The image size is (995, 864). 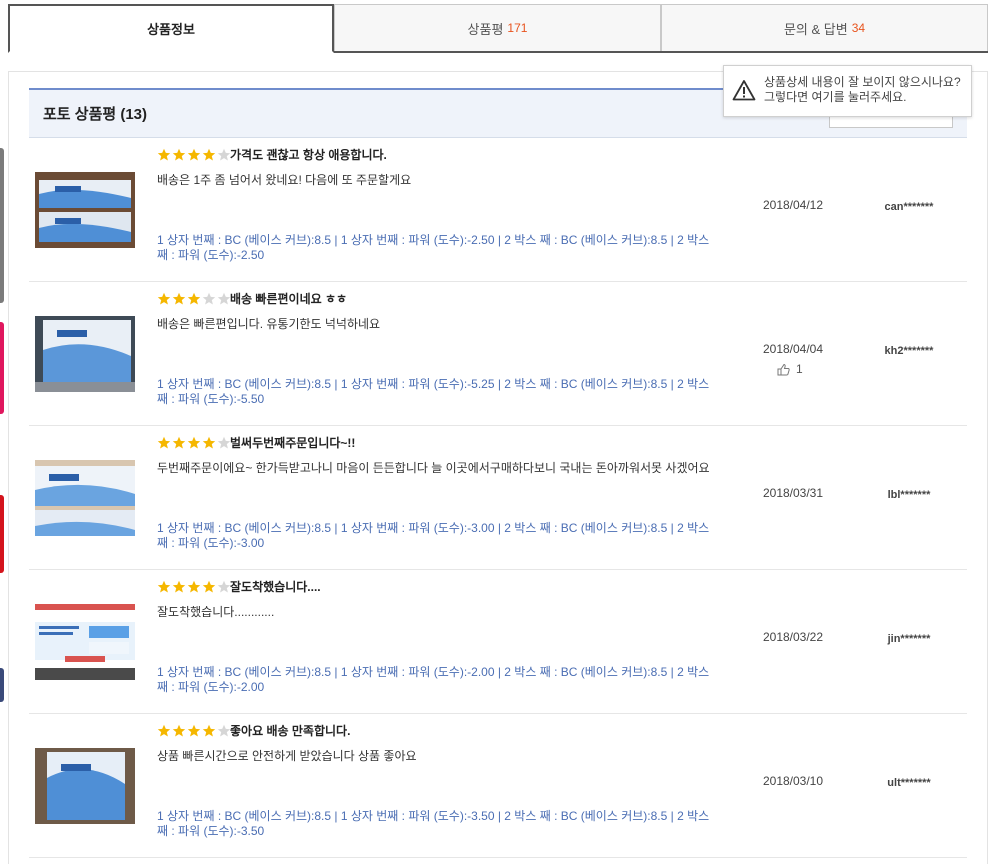 What do you see at coordinates (289, 299) in the screenshot?
I see `review-title: 배송 빠른편이네요 ㅎㅎ` at bounding box center [289, 299].